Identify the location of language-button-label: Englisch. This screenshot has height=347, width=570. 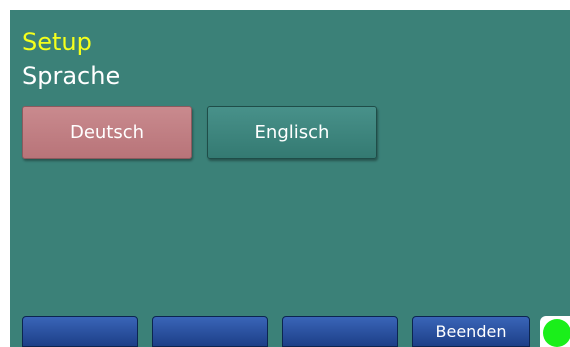
(292, 132).